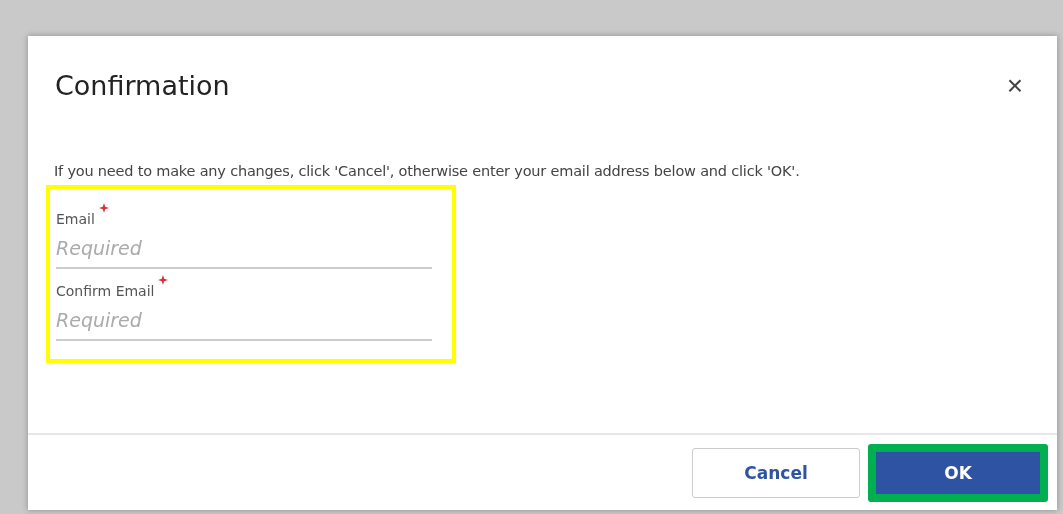 Image resolution: width=1063 pixels, height=514 pixels. I want to click on field-label: Email, so click(75, 219).